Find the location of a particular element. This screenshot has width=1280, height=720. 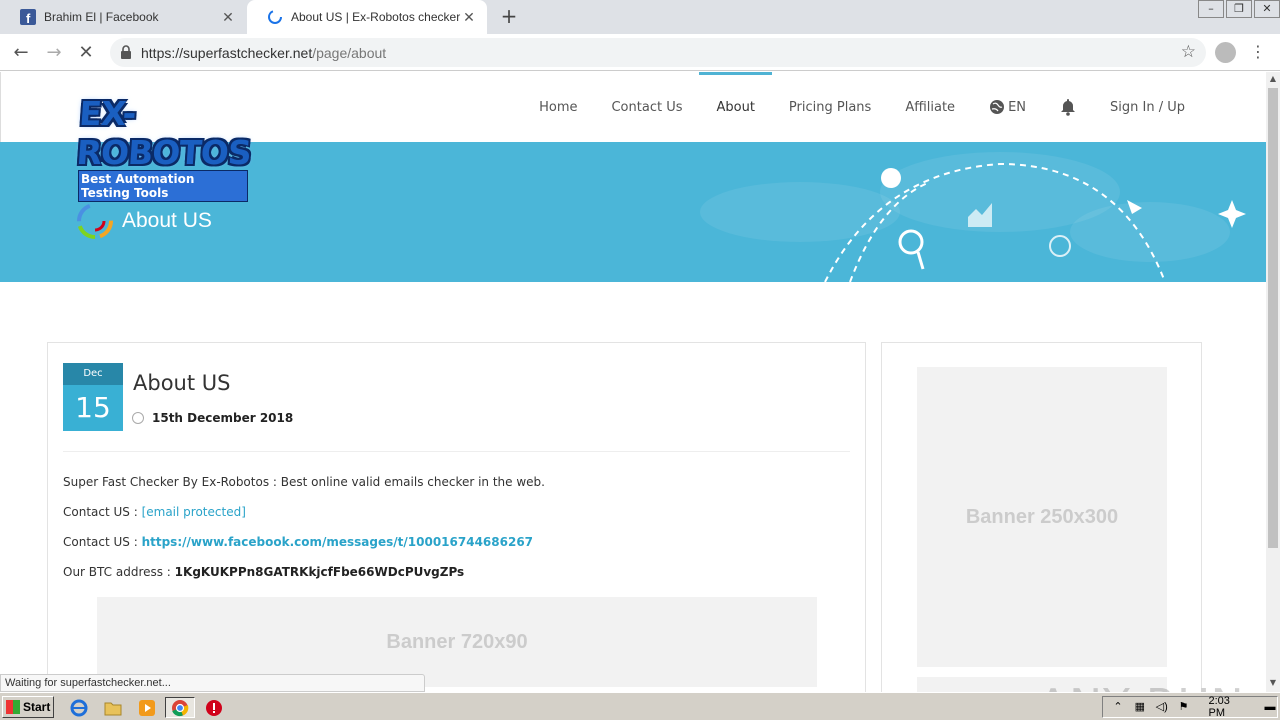

profile-avatar-icon is located at coordinates (1225, 52).